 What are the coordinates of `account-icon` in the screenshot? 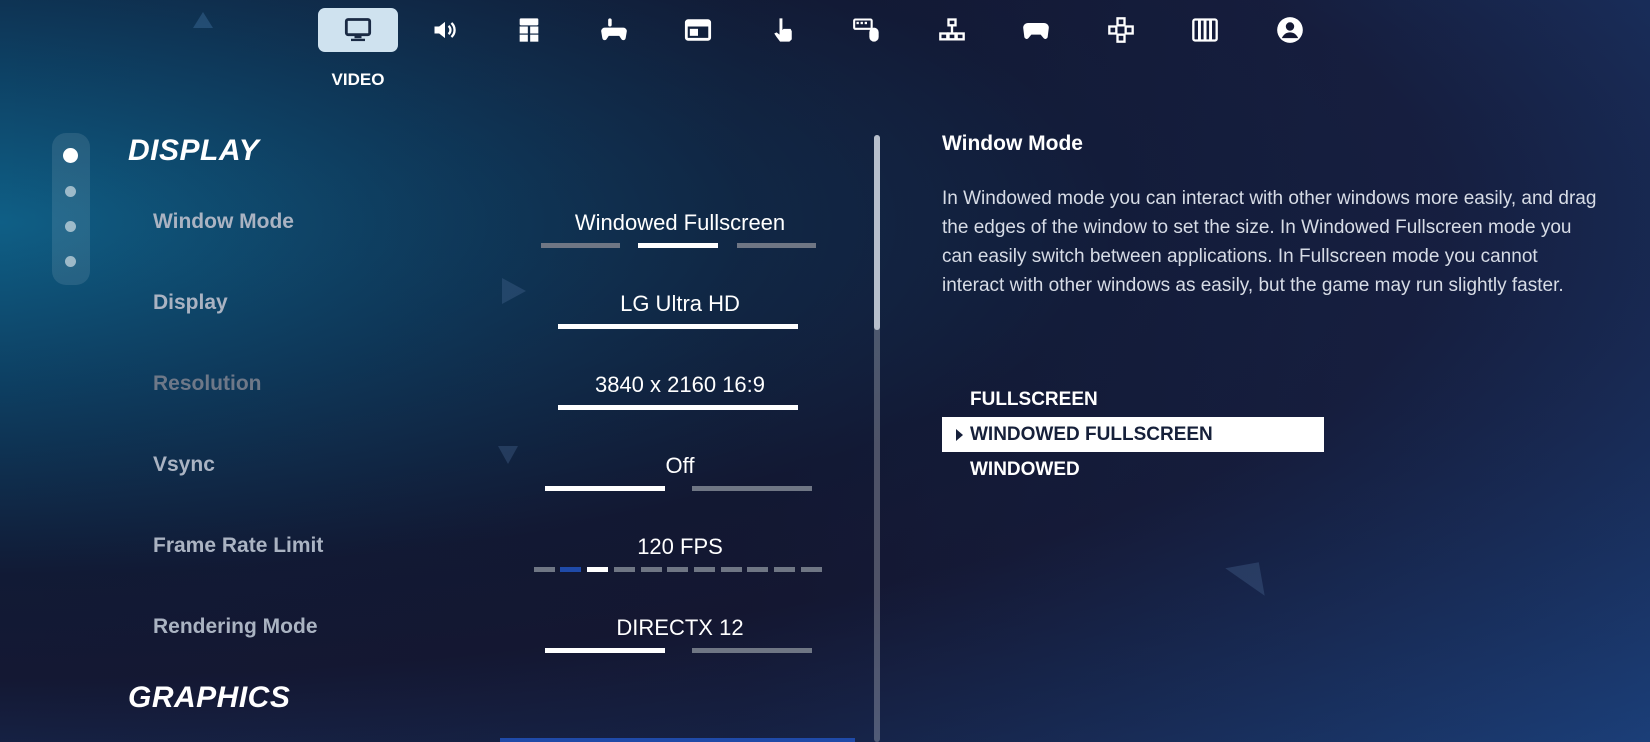 It's located at (1289, 30).